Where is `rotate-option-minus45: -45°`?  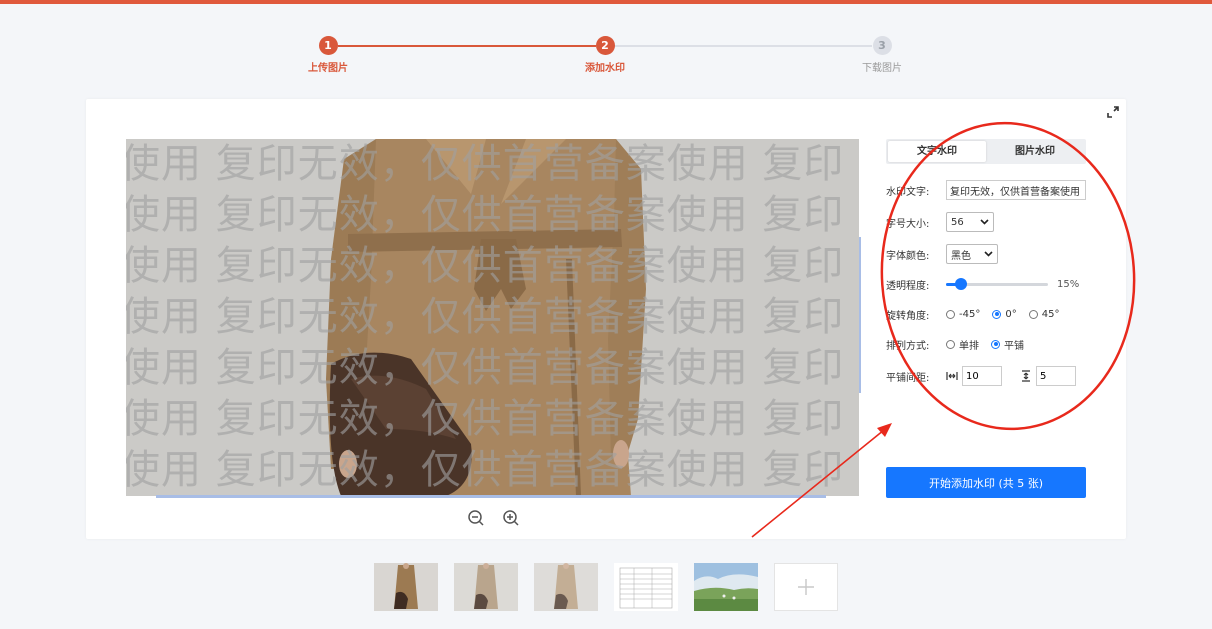
rotate-option-minus45: -45° is located at coordinates (963, 314).